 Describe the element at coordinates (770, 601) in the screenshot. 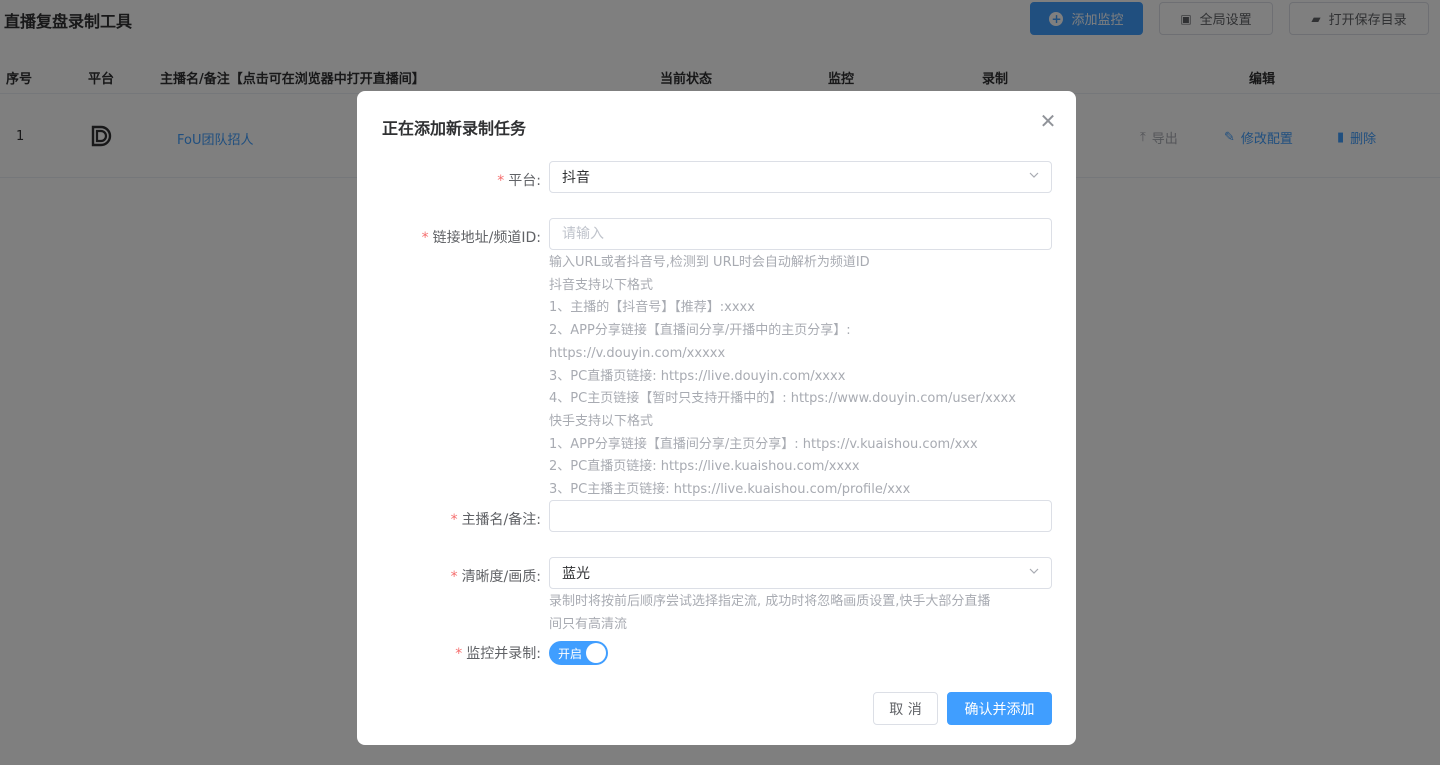

I see `quality-hint-line: 录制时将按前后顺序尝试选择指定流, 成功时将忽略画质设置,快手大部分直播` at that location.